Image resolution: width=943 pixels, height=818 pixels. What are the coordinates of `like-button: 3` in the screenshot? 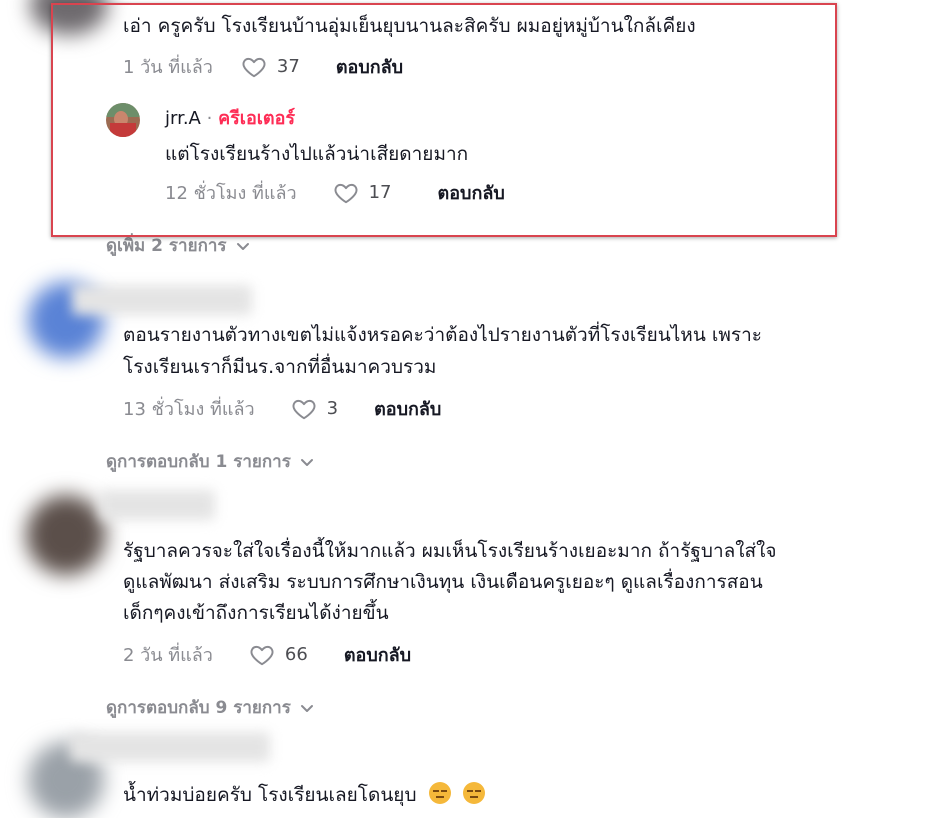 It's located at (314, 409).